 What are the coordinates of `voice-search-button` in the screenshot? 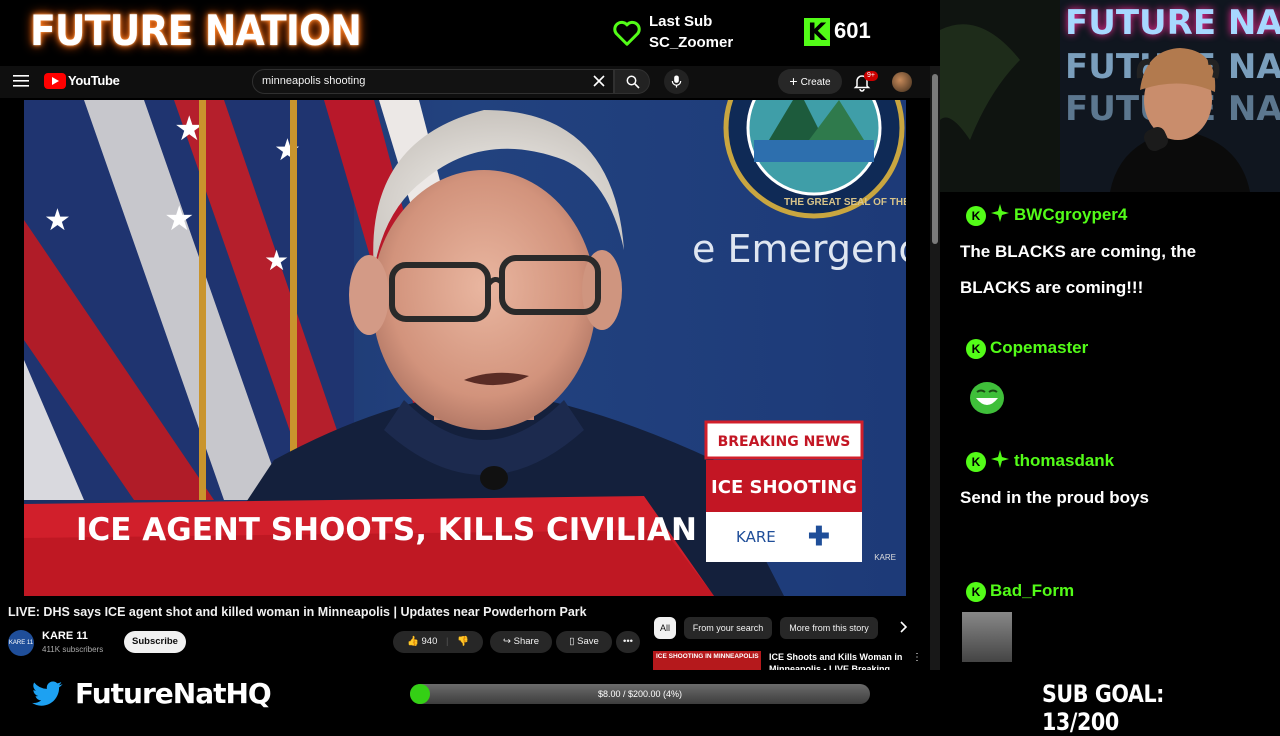 It's located at (676, 81).